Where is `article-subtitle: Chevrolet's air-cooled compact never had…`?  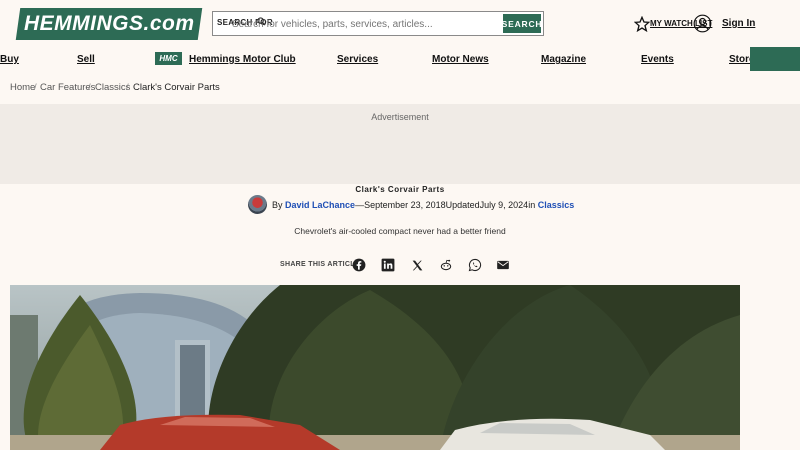
article-subtitle: Chevrolet's air-cooled compact never had… is located at coordinates (400, 231).